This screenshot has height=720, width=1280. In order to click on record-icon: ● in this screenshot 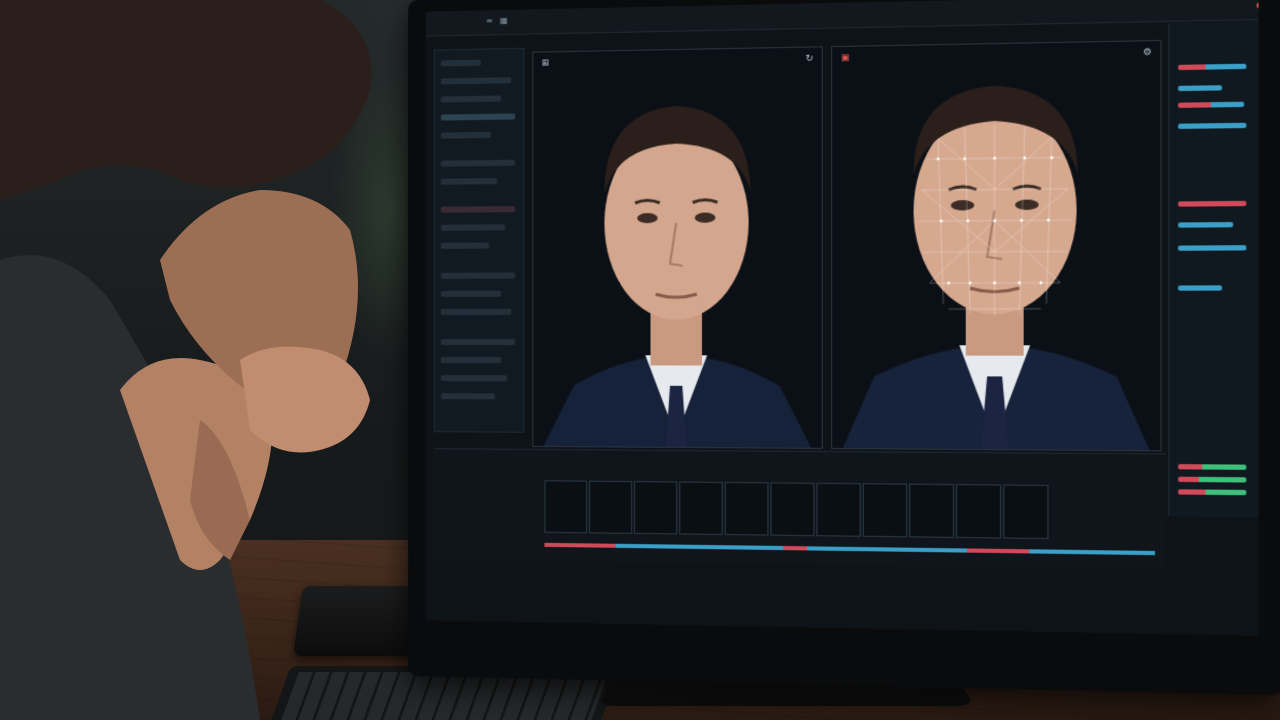, I will do `click(1257, 5)`.